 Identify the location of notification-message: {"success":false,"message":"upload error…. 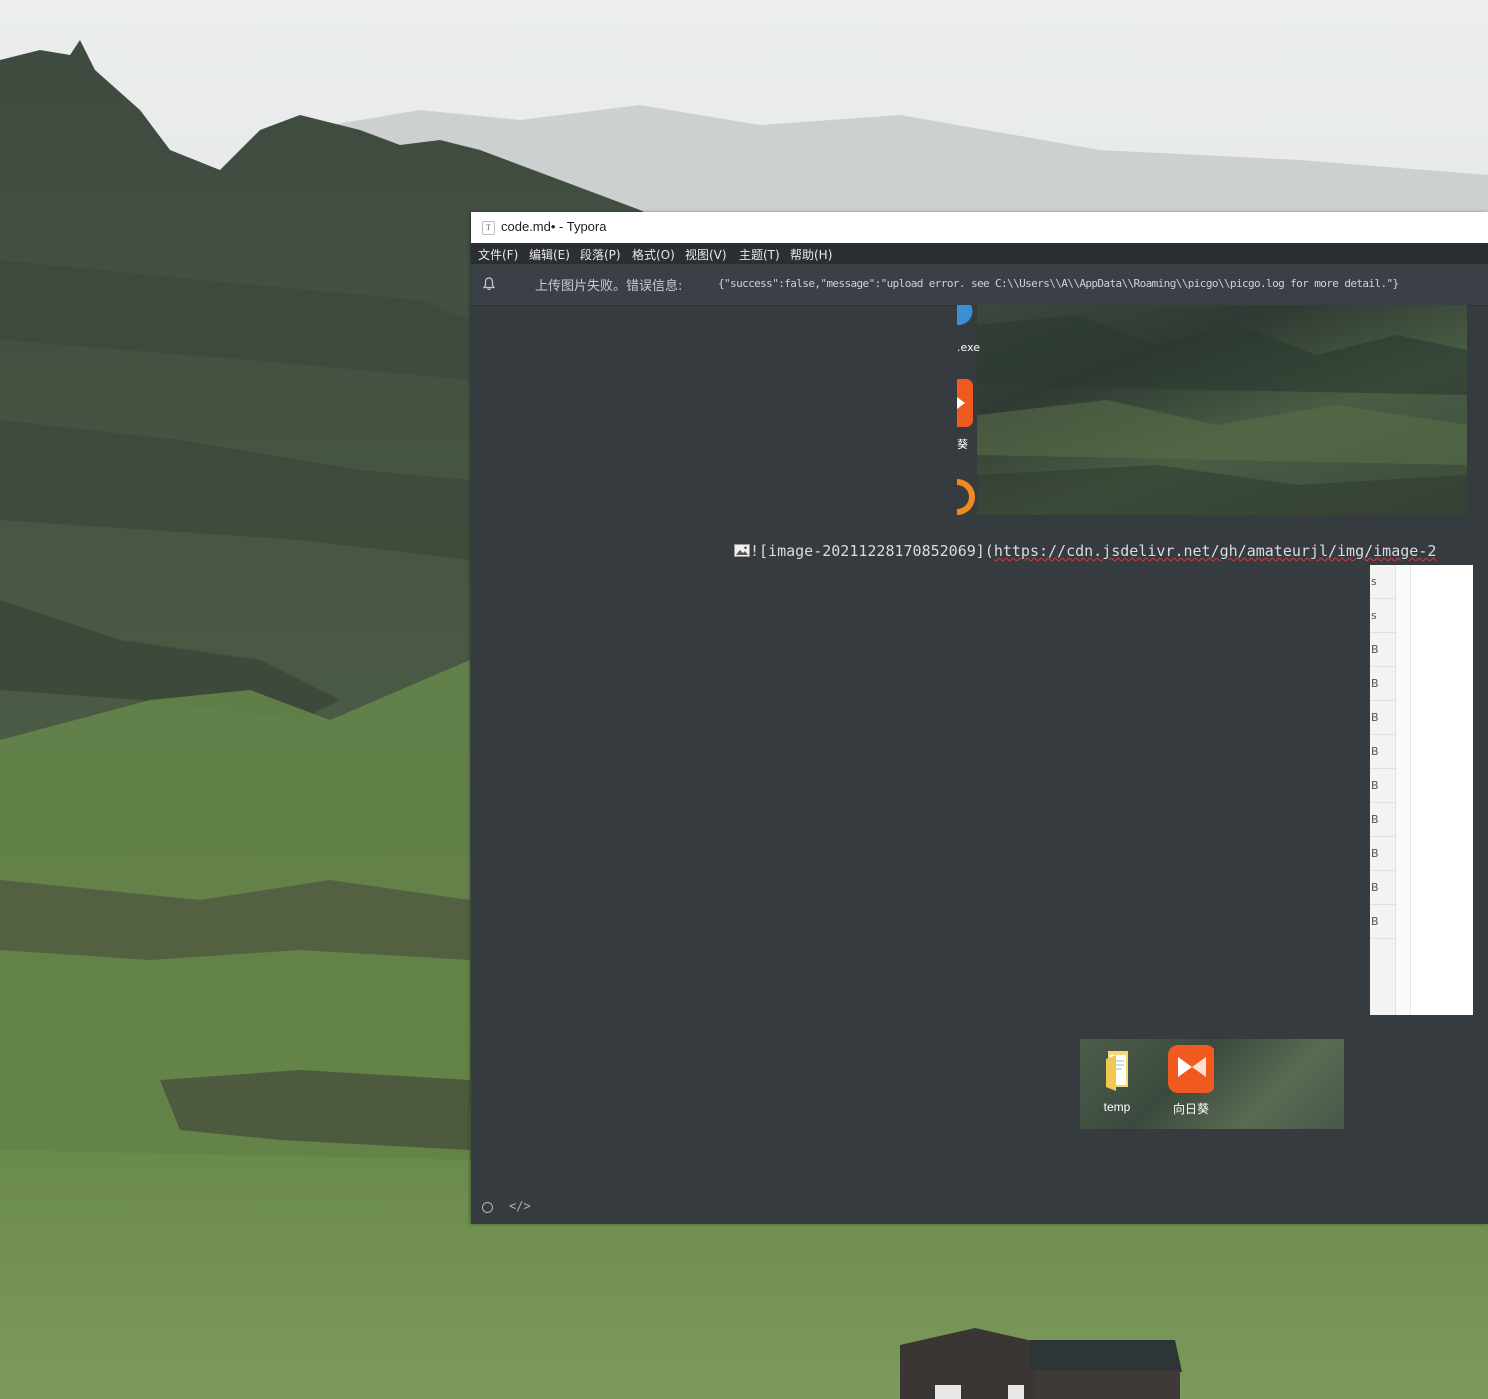
(1058, 283).